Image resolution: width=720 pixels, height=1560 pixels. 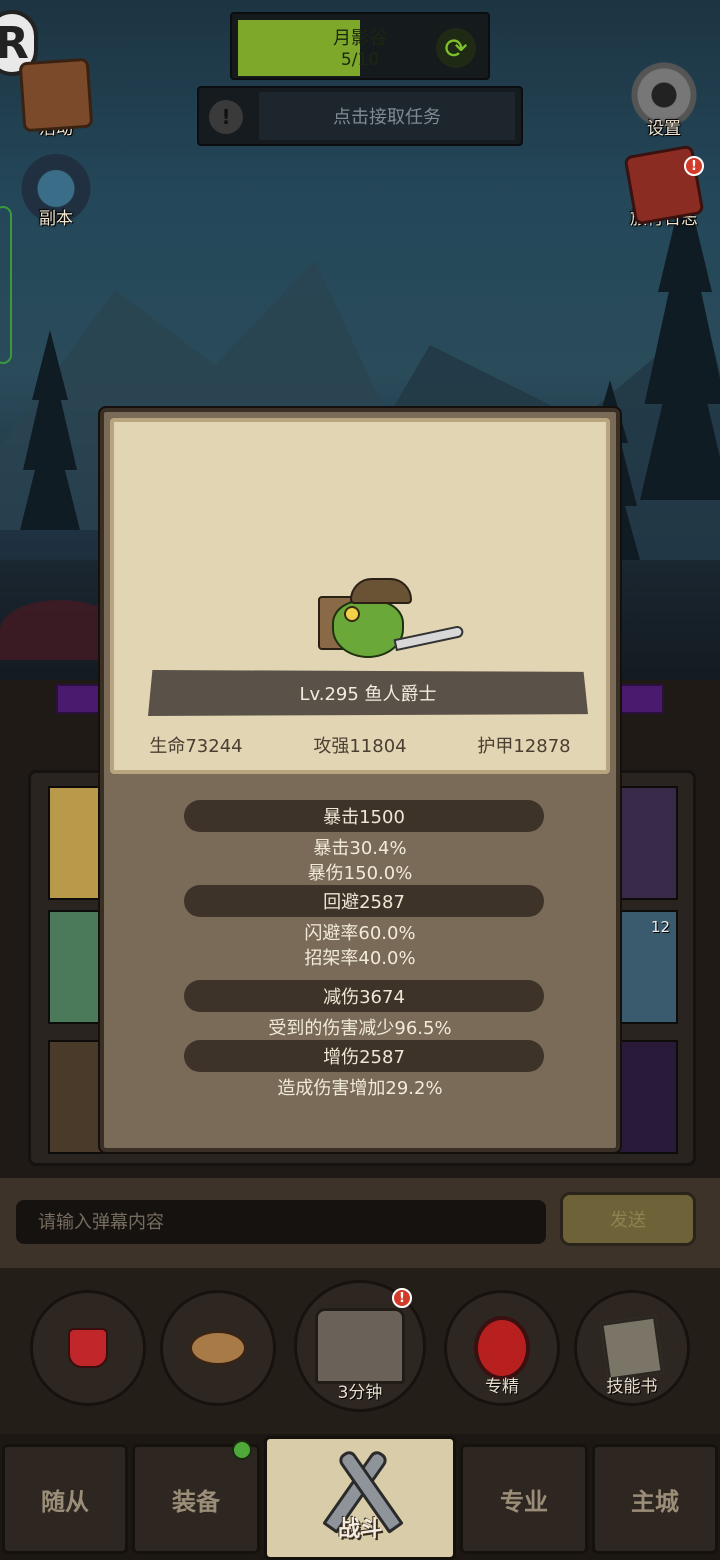 I want to click on accept-quest-label: 点击接取任务, so click(x=387, y=116).